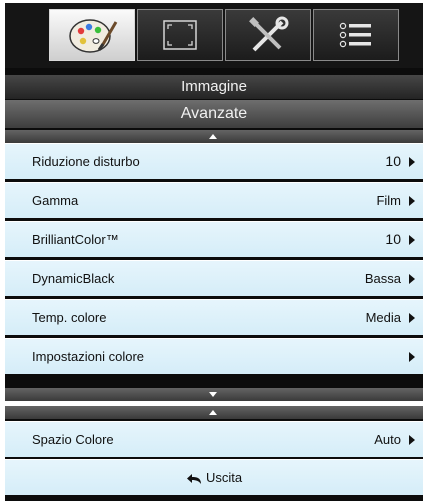 Image resolution: width=429 pixels, height=501 pixels. I want to click on tab-impostazioni, so click(268, 35).